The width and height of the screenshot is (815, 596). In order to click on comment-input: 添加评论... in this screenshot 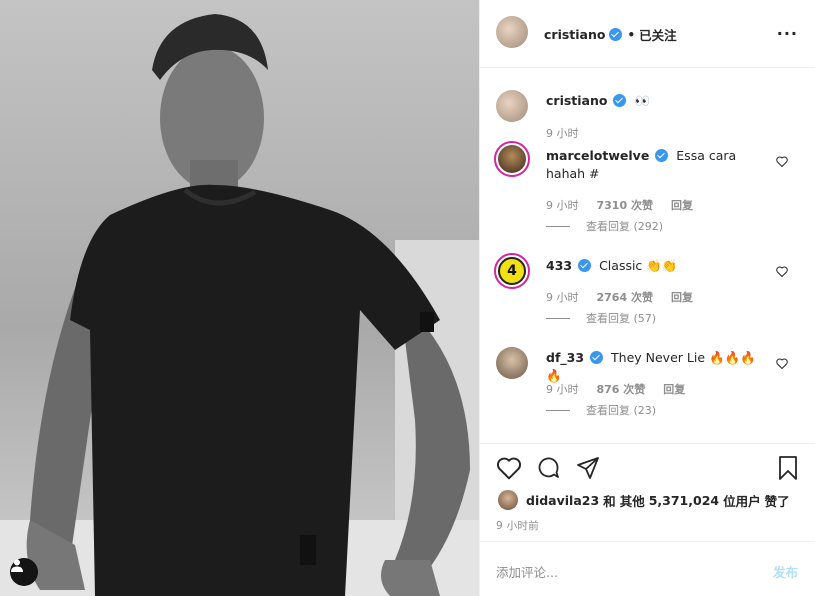, I will do `click(527, 571)`.